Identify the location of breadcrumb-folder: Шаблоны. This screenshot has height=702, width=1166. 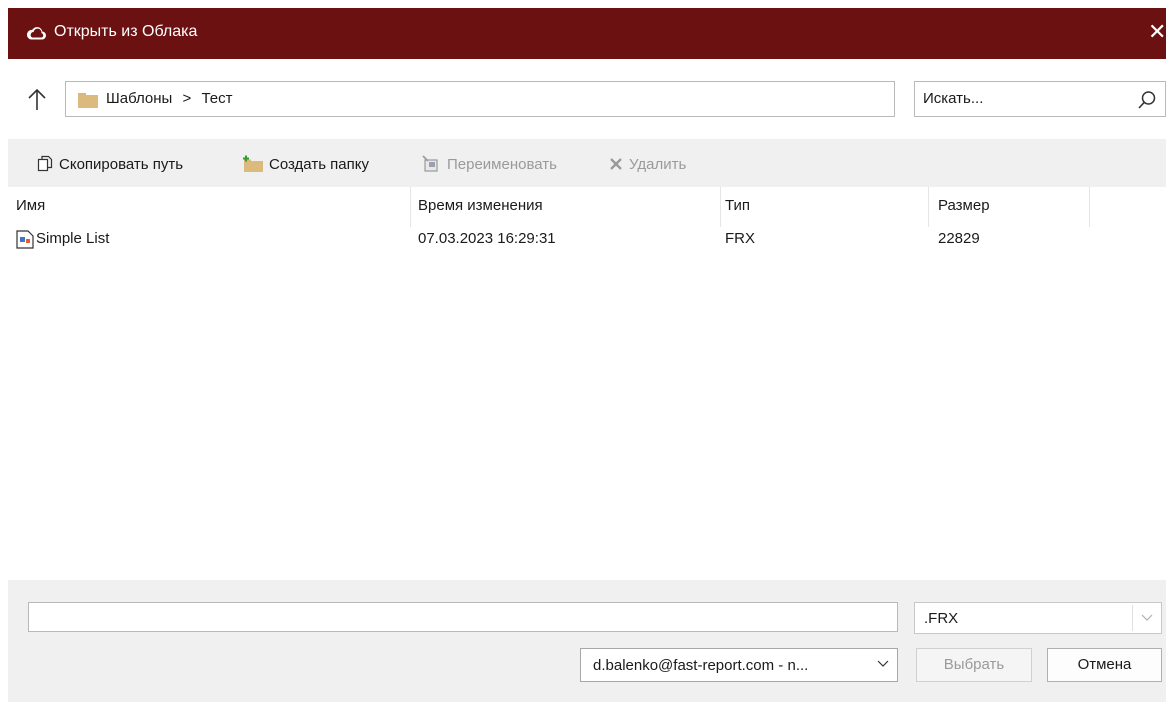
(139, 98).